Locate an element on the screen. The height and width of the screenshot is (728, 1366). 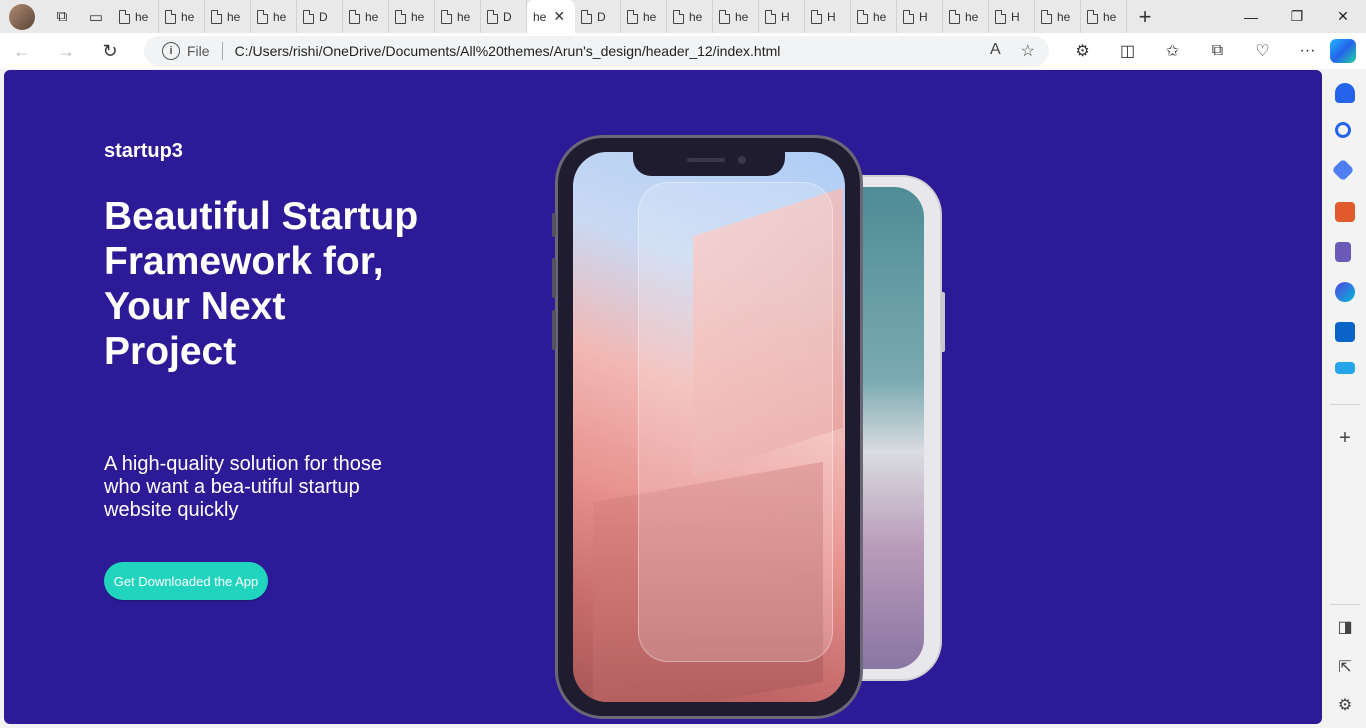
hide-sidebar-icon: ◨ is located at coordinates (1345, 628).